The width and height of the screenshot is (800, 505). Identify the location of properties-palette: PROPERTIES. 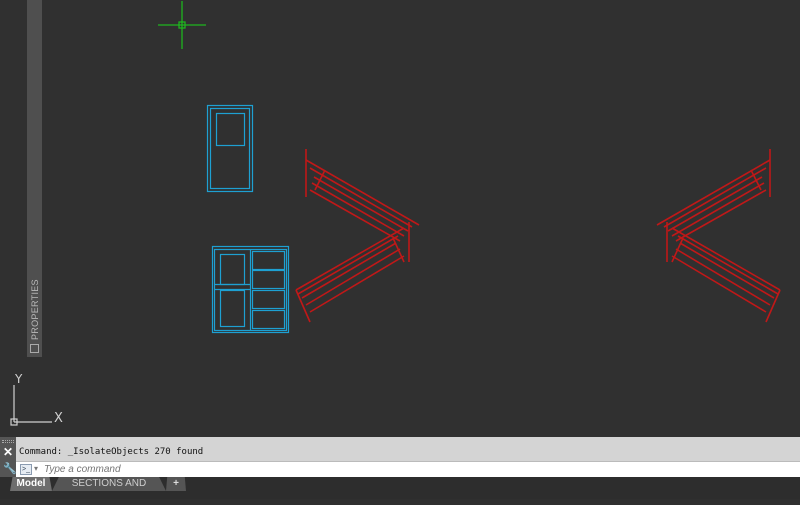
(34, 178).